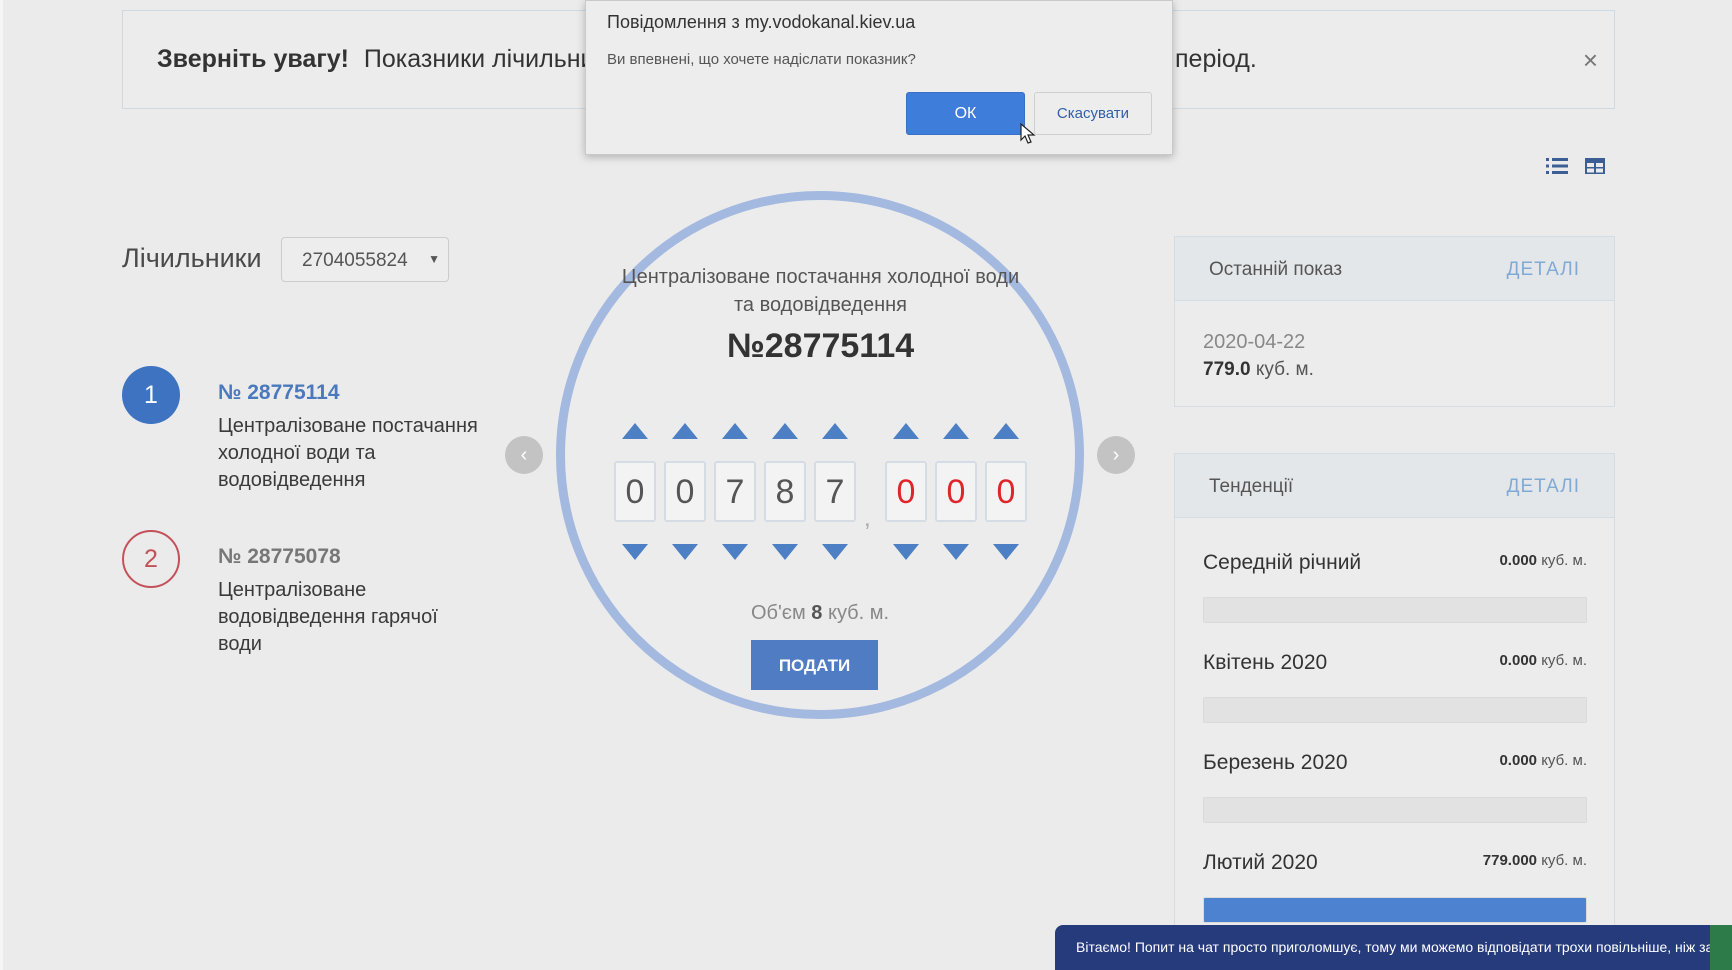 The width and height of the screenshot is (1732, 970). What do you see at coordinates (1394, 269) in the screenshot?
I see `panel-header: Останній показ ДЕТАЛІ` at bounding box center [1394, 269].